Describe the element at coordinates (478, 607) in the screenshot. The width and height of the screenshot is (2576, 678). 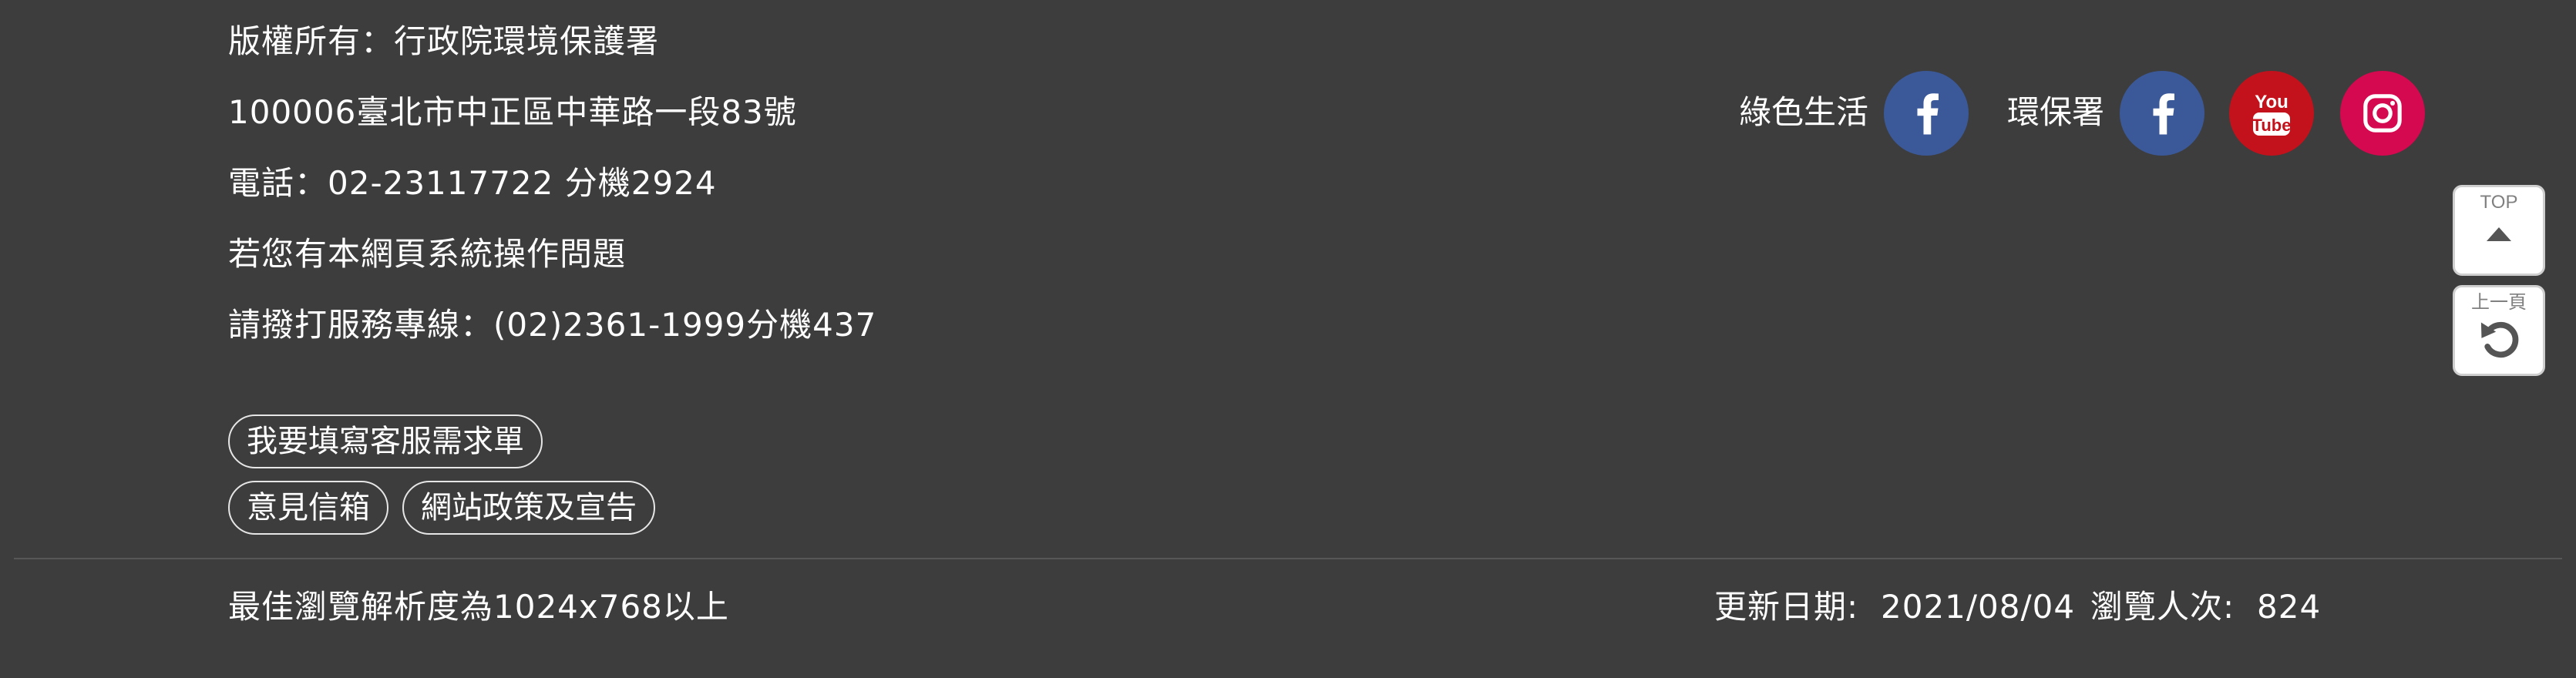
I see `resolution-note: 最佳瀏覽解析度為1024x768以上` at that location.